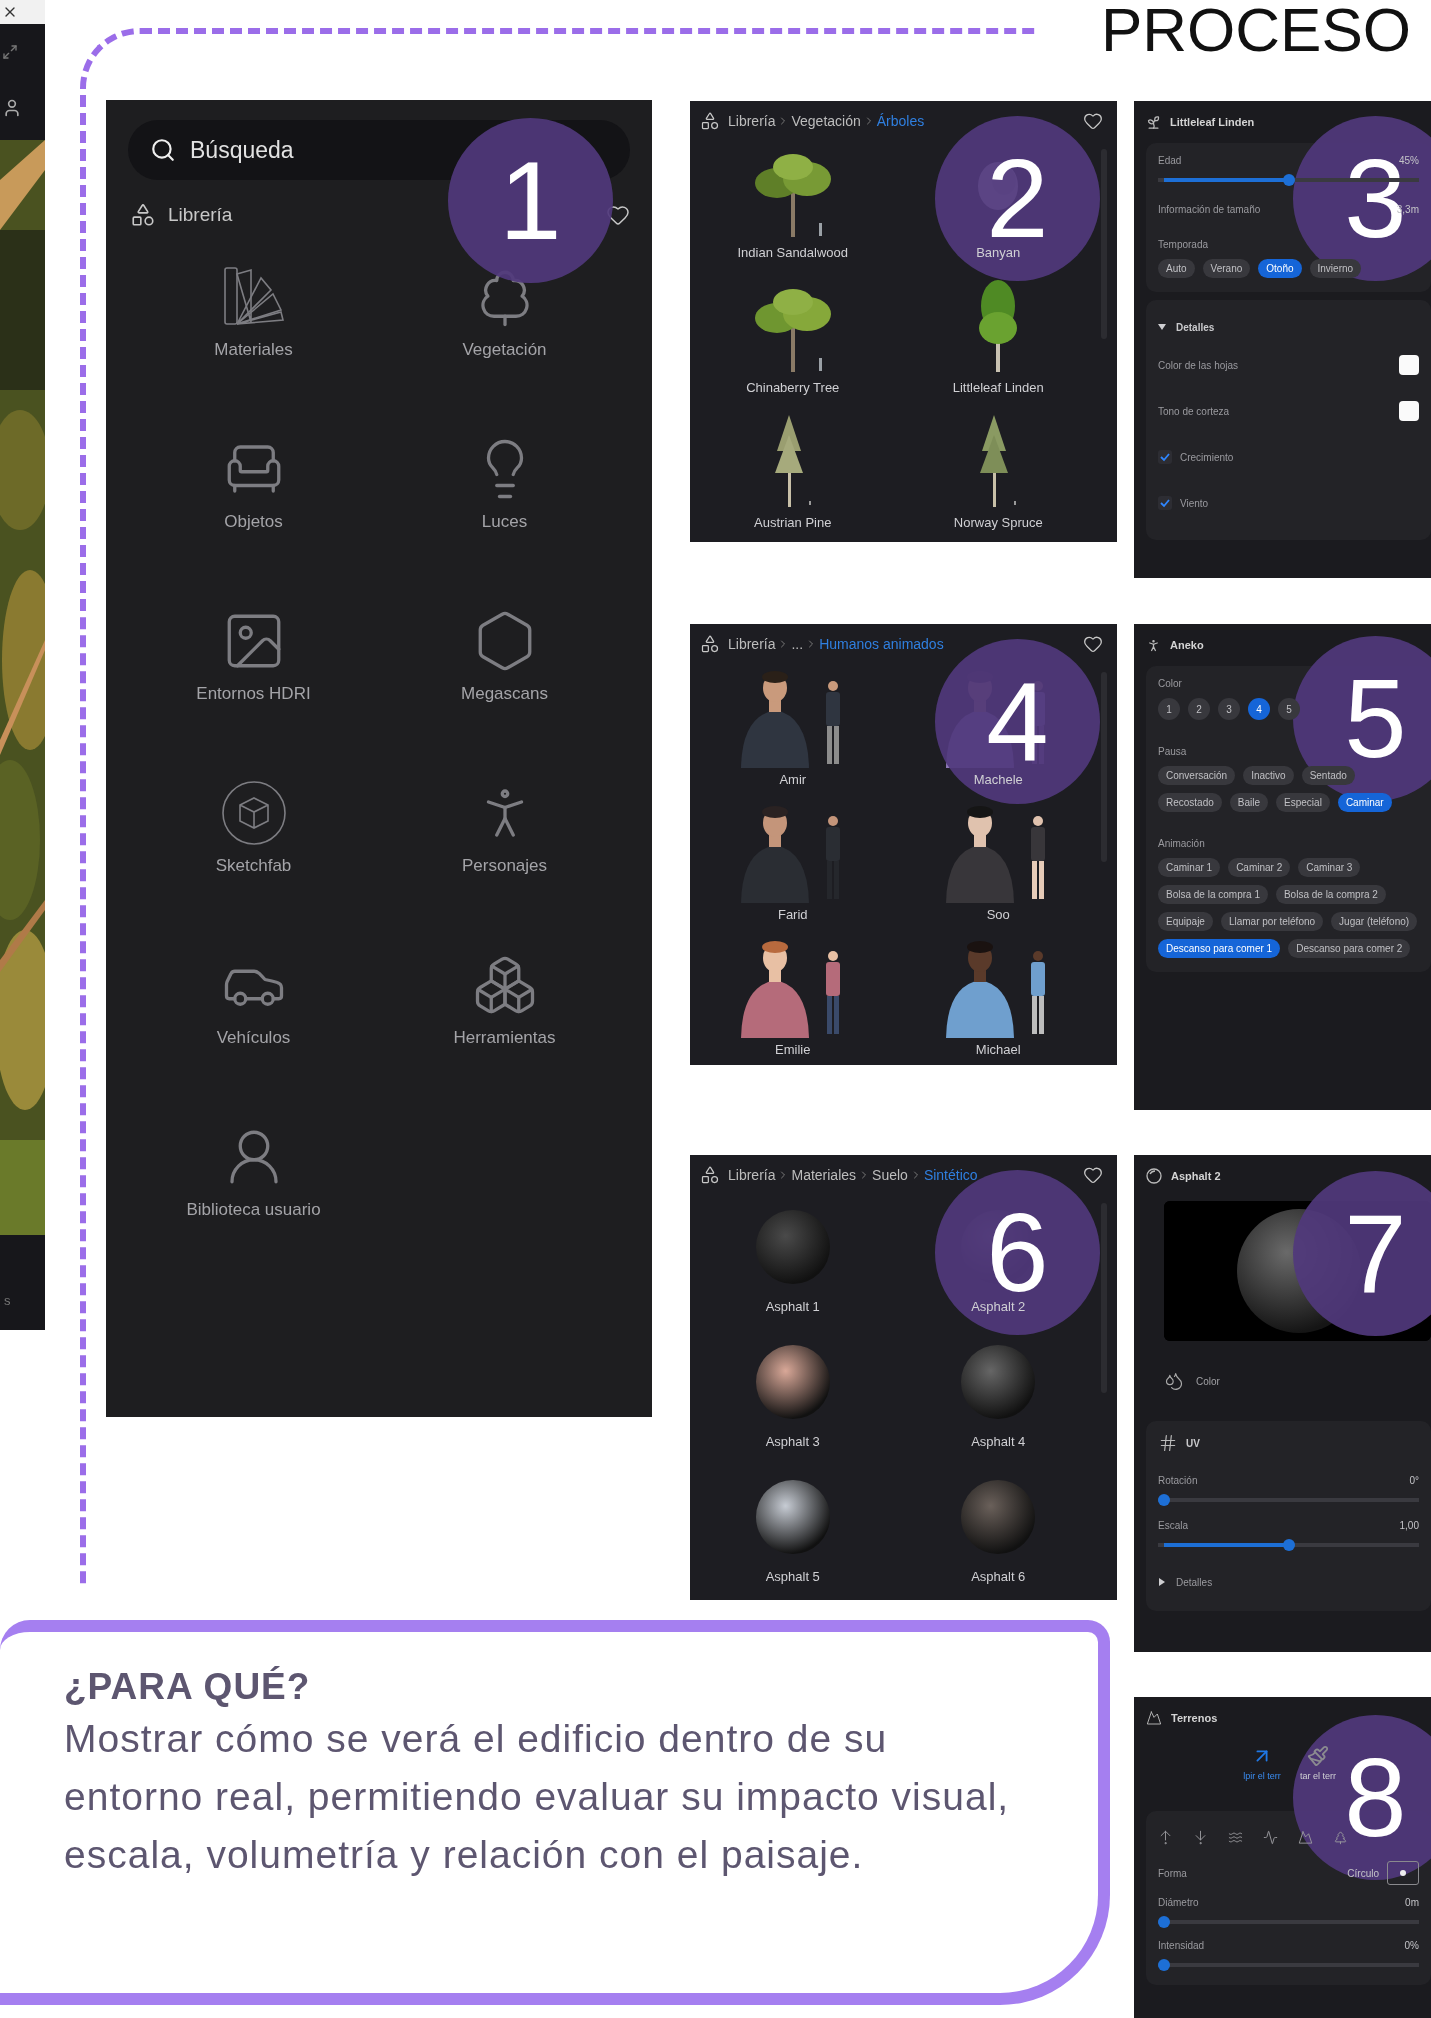  Describe the element at coordinates (1272, 921) in the screenshot. I see `option-chip: Llamar por teléfono` at that location.